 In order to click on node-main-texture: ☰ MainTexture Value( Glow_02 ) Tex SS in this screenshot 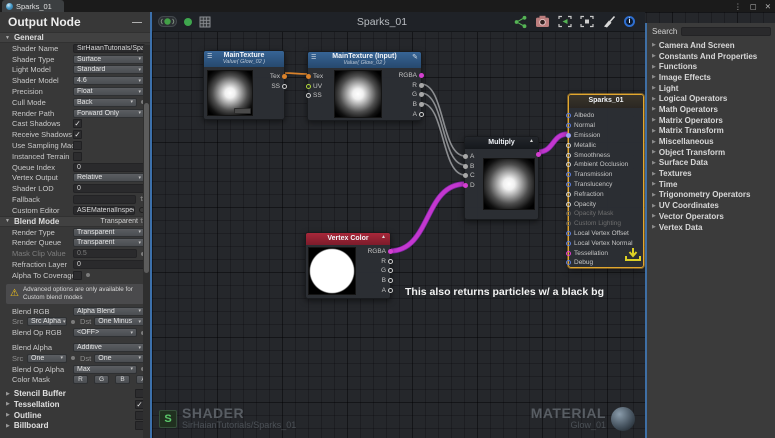, I will do `click(245, 85)`.